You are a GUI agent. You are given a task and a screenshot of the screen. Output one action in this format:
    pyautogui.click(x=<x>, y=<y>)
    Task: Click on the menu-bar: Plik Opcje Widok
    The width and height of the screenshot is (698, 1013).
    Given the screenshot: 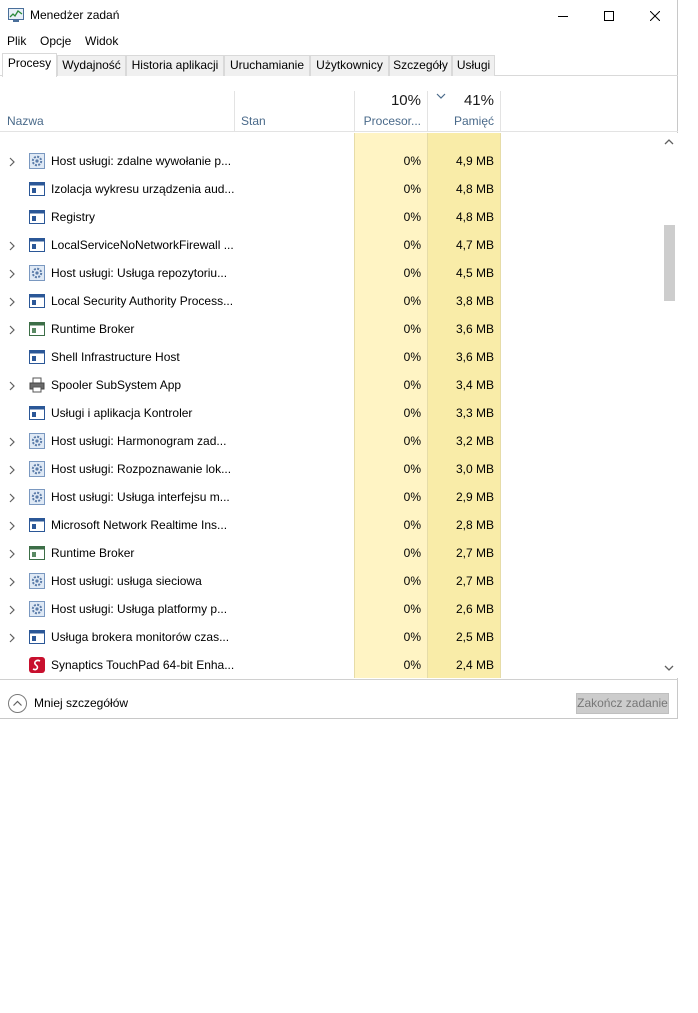 What is the action you would take?
    pyautogui.click(x=339, y=41)
    